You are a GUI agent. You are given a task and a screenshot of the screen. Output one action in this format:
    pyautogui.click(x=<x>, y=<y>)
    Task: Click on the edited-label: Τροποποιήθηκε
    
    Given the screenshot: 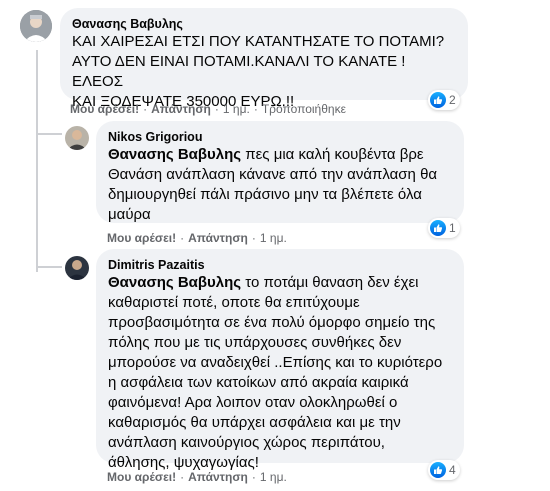 What is the action you would take?
    pyautogui.click(x=304, y=109)
    